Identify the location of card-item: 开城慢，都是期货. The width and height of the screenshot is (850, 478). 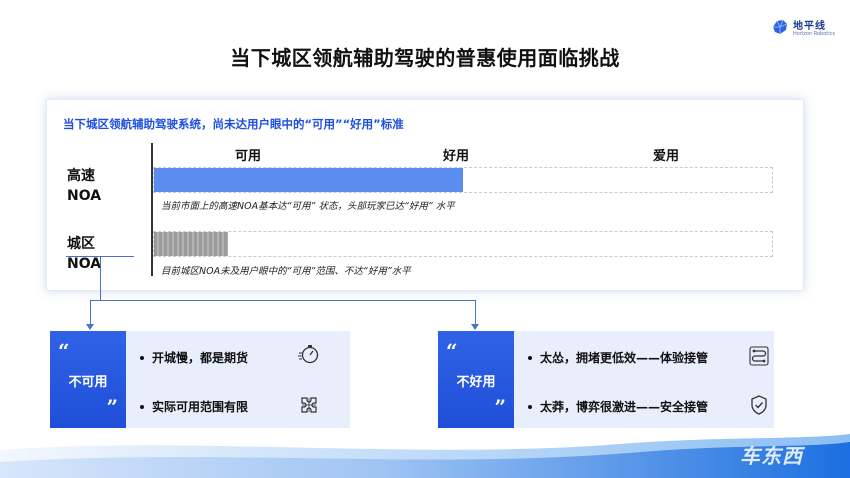
(194, 357).